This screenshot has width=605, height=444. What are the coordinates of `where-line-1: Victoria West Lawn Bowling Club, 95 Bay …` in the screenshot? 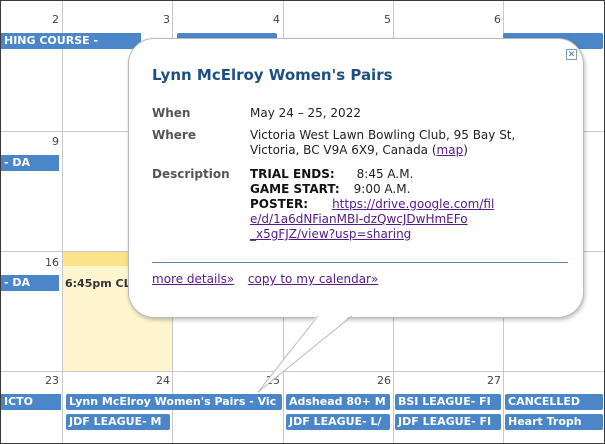 It's located at (383, 135).